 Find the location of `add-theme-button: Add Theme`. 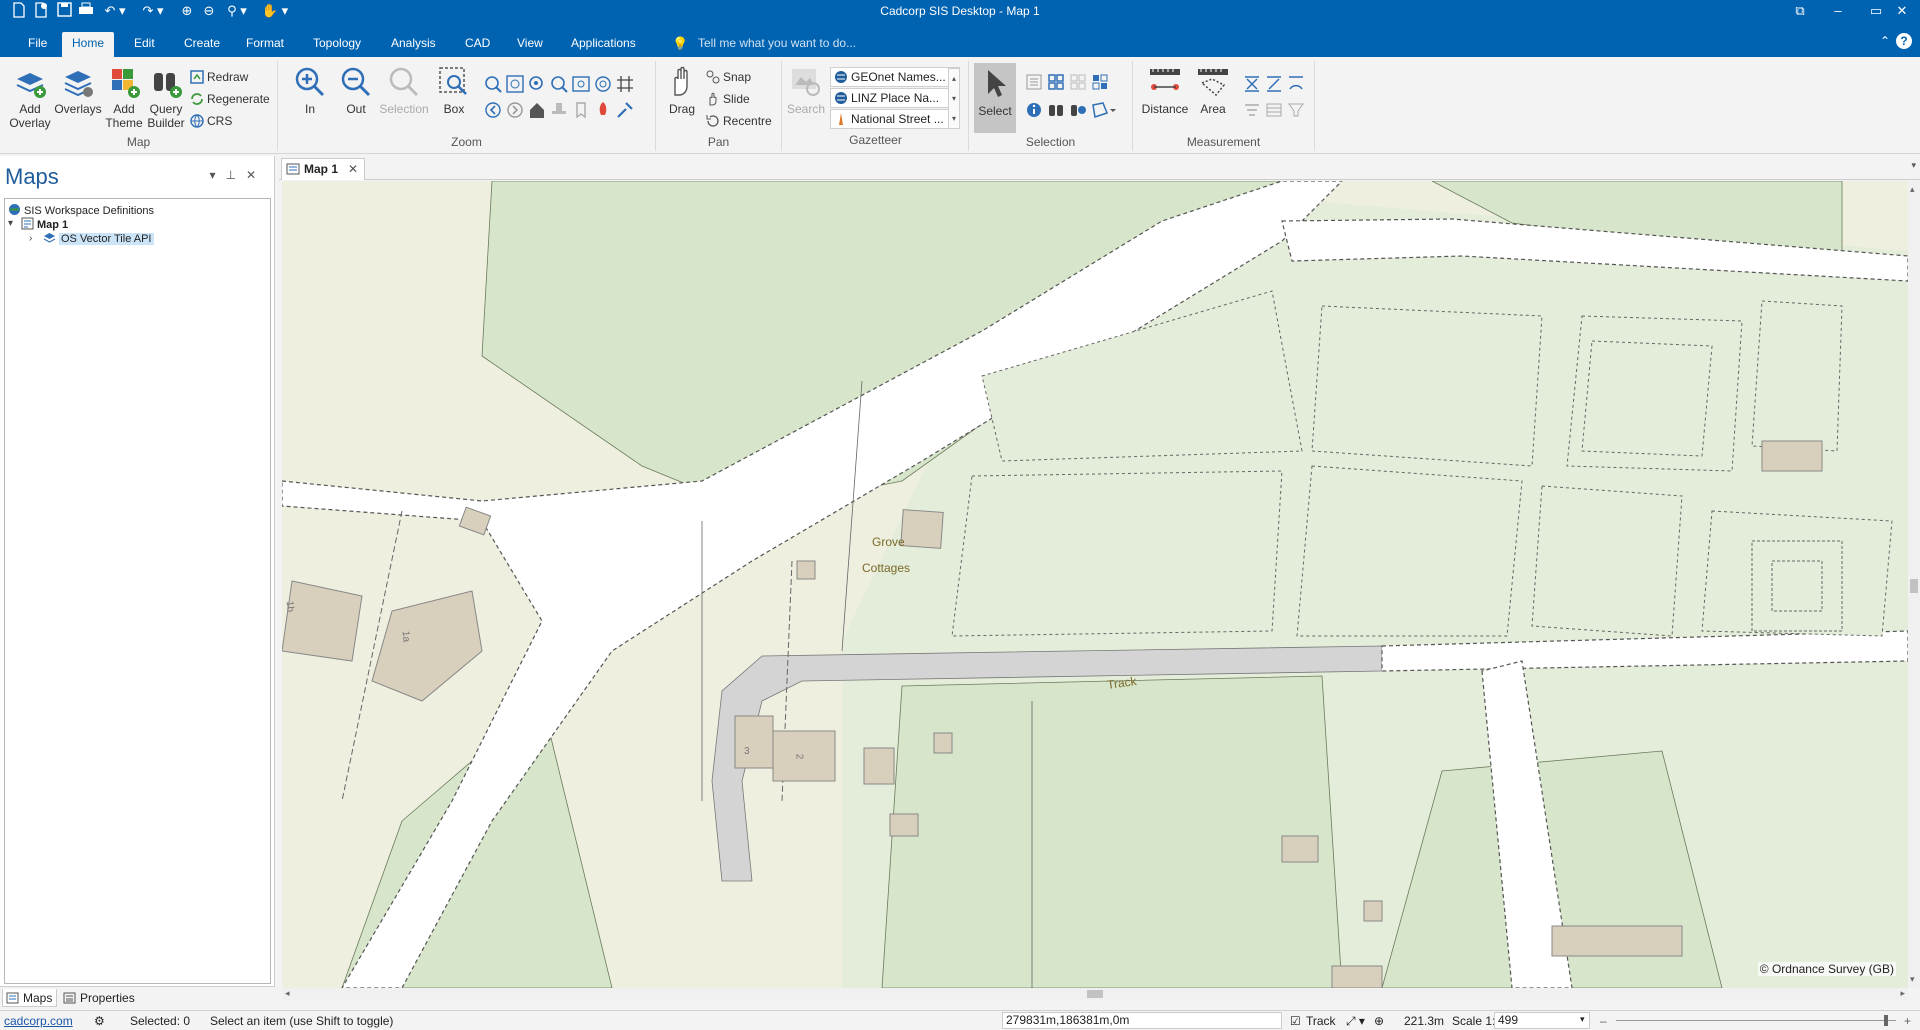

add-theme-button: Add Theme is located at coordinates (124, 97).